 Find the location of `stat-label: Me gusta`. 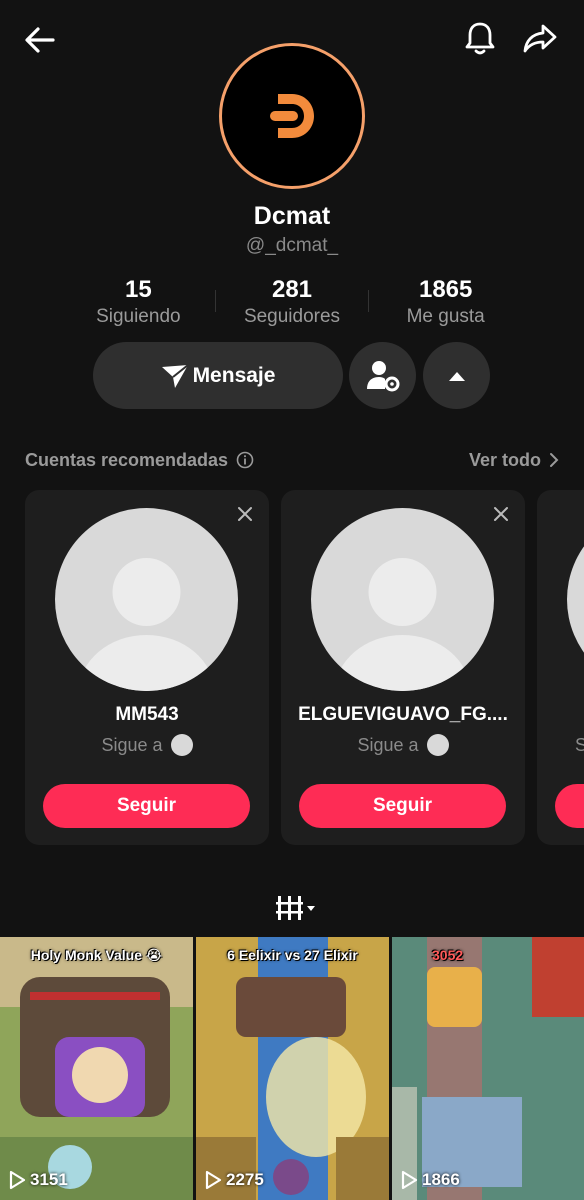

stat-label: Me gusta is located at coordinates (445, 316).